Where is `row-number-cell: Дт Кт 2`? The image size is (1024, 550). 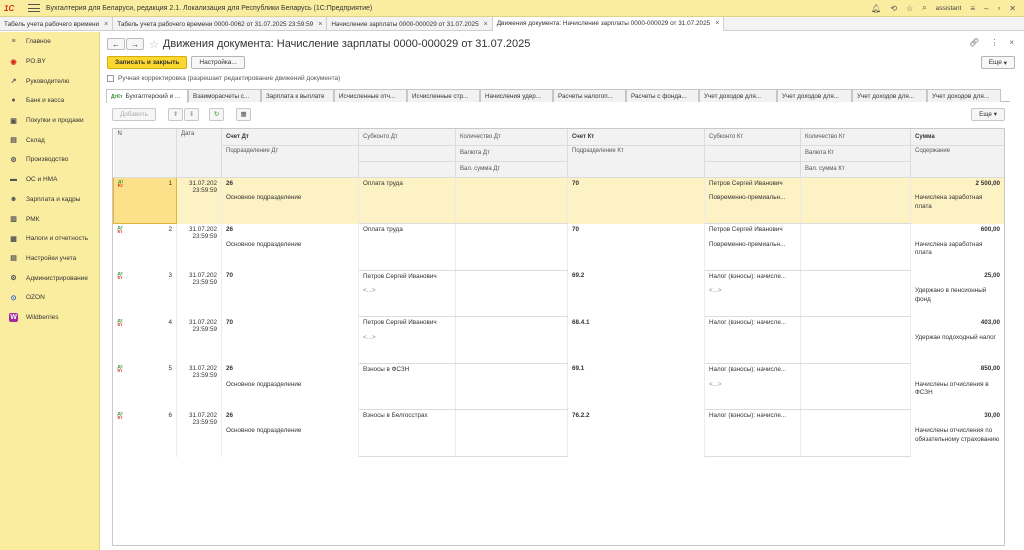 row-number-cell: Дт Кт 2 is located at coordinates (145, 247).